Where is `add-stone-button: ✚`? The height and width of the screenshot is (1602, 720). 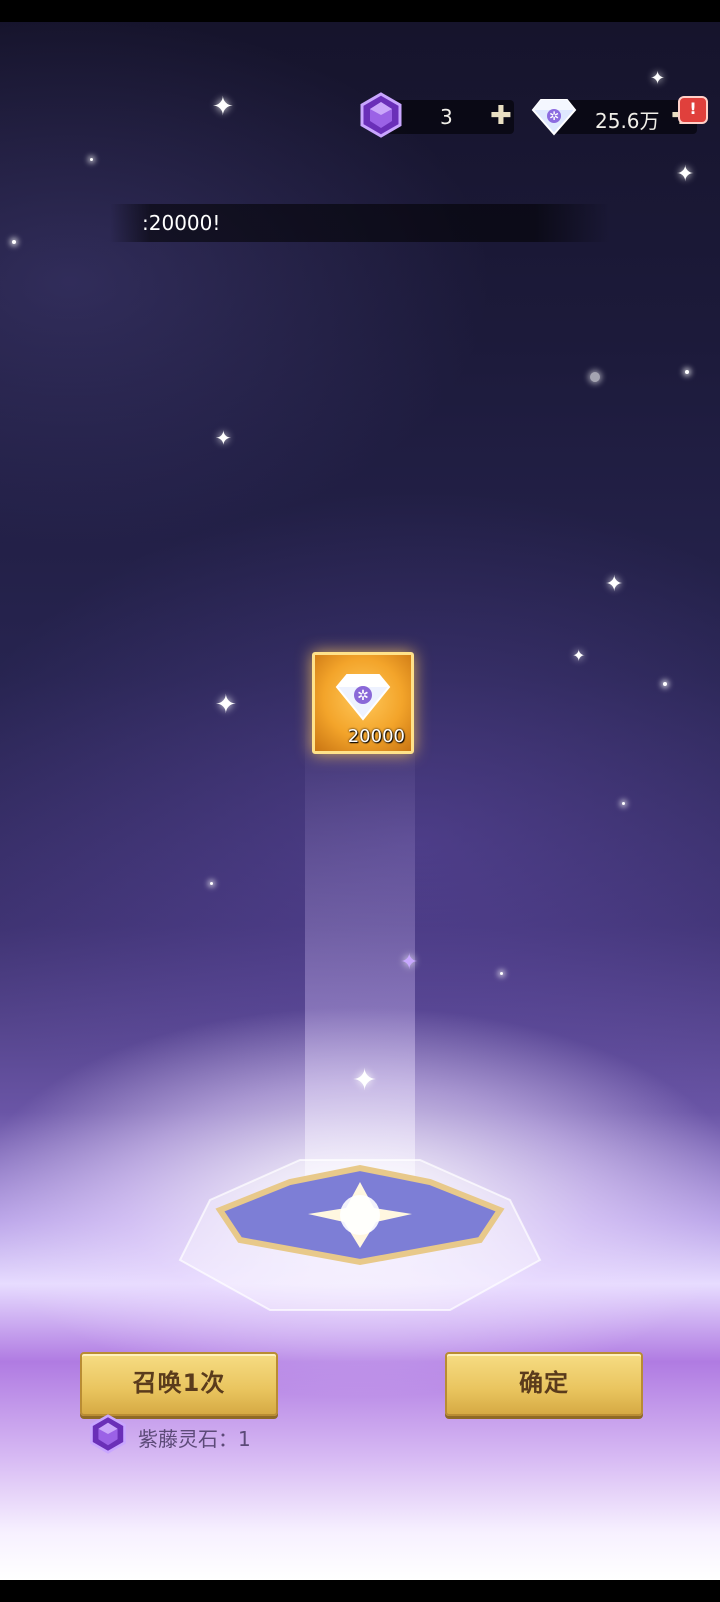
add-stone-button: ✚ is located at coordinates (501, 116).